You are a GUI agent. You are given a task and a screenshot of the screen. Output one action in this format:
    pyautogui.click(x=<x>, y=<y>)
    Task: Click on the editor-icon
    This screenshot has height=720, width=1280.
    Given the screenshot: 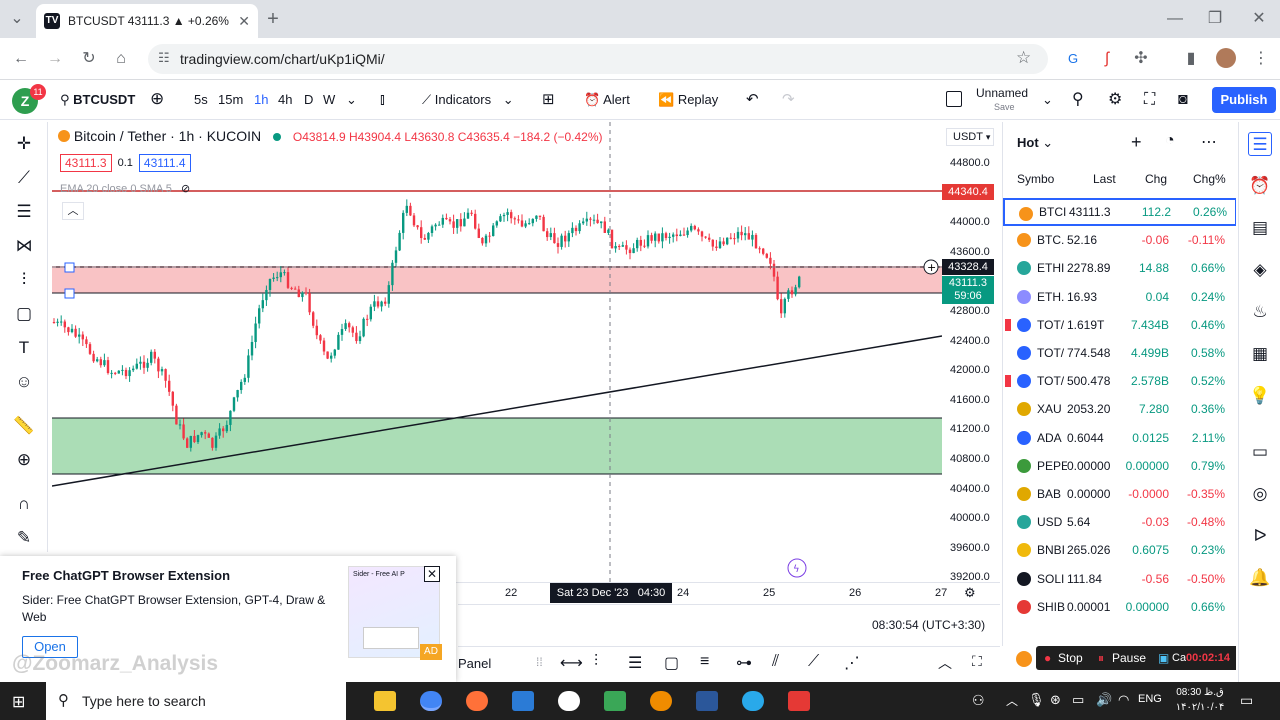 What is the action you would take?
    pyautogui.click(x=661, y=701)
    